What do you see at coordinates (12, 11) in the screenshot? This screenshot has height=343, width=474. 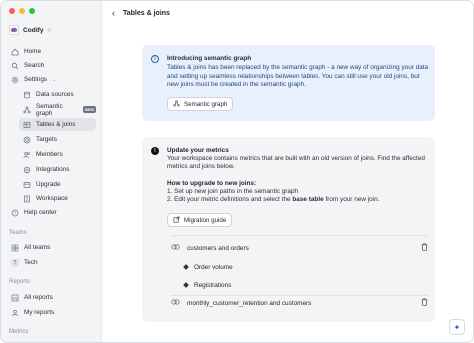 I see `close-window-button` at bounding box center [12, 11].